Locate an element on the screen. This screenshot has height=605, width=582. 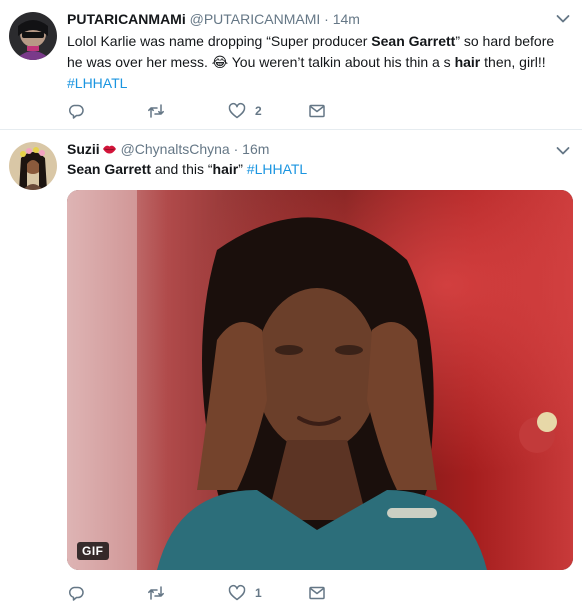
like-count: 2 is located at coordinates (258, 111).